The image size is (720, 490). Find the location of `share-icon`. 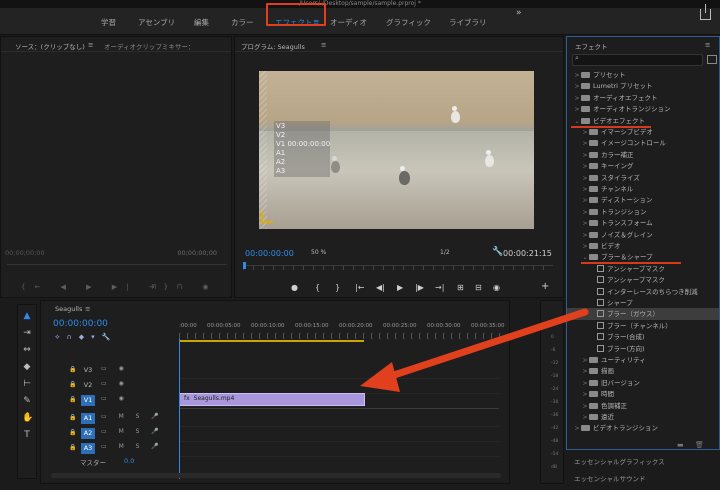

share-icon is located at coordinates (705, 12).